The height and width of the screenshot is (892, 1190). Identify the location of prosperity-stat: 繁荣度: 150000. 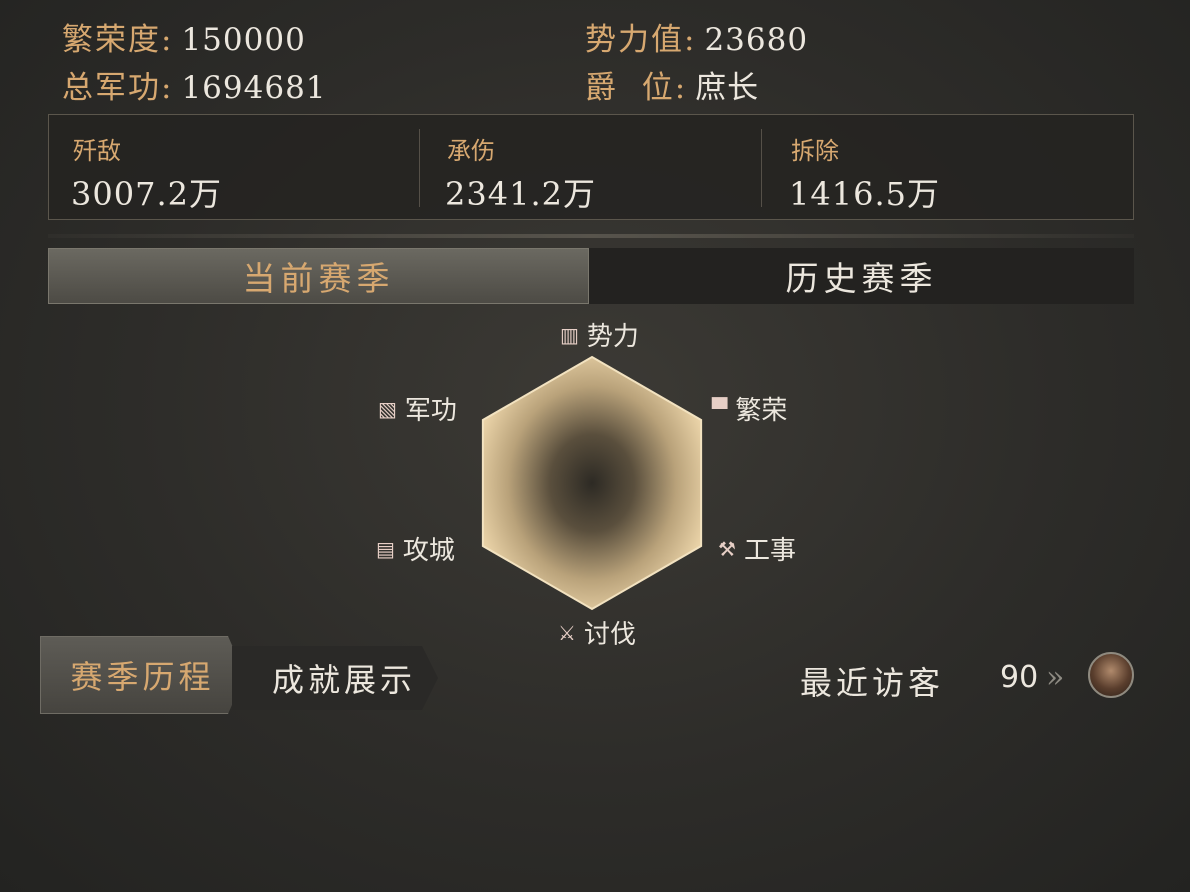
(184, 36).